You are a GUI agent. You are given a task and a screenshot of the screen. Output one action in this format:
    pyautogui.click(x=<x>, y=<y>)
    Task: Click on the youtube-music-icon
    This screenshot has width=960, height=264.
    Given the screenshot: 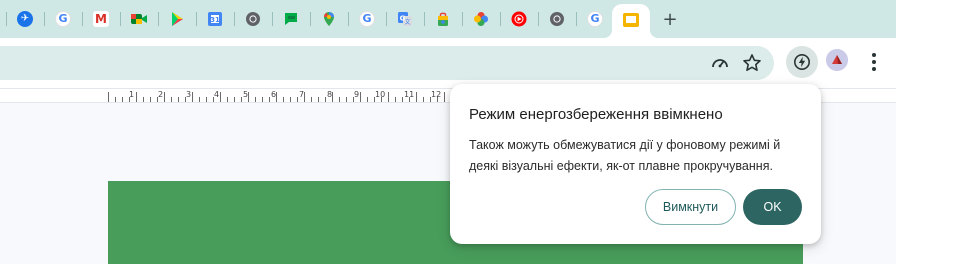 What is the action you would take?
    pyautogui.click(x=519, y=19)
    